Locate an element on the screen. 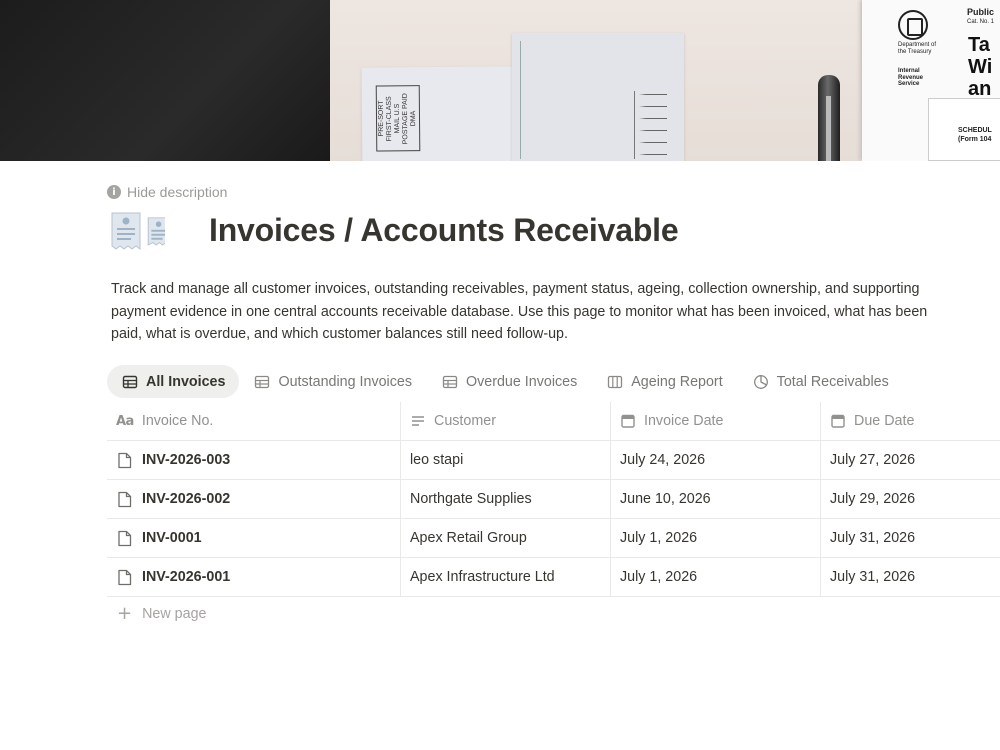  tab-total-receivables: Total Receivables is located at coordinates (821, 381).